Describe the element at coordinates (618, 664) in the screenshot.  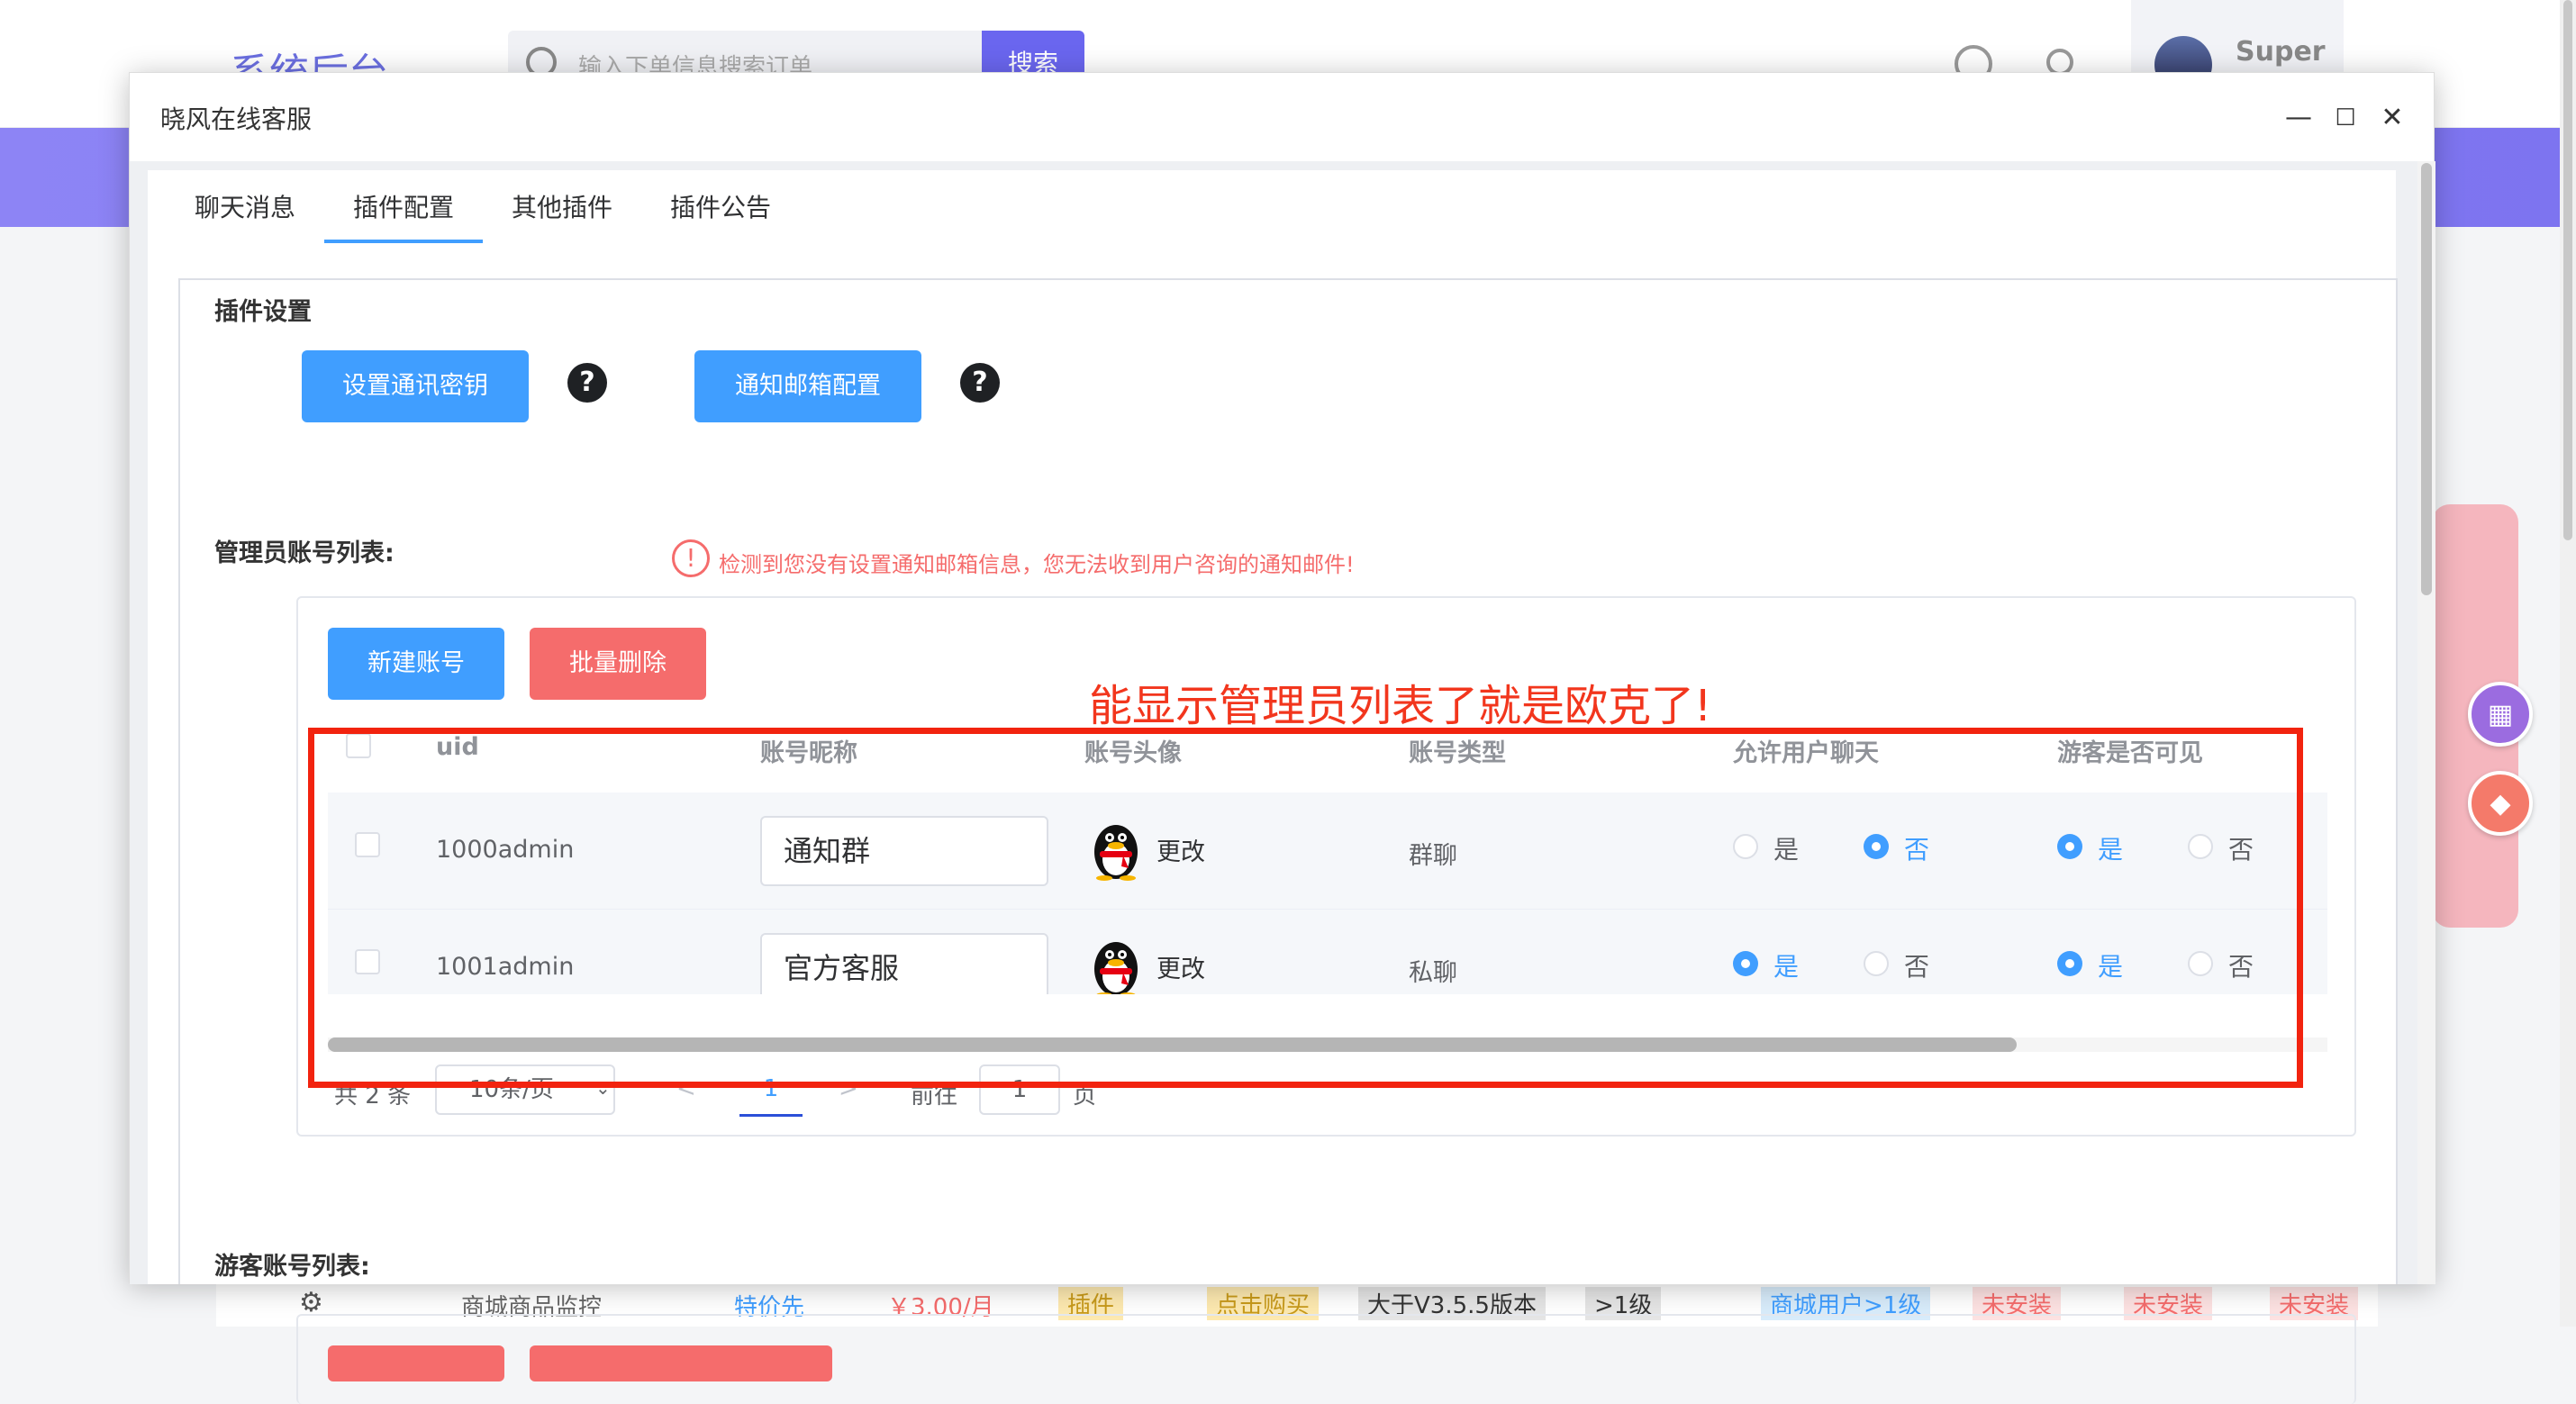
I see `batch-delete-button: 批量删除` at that location.